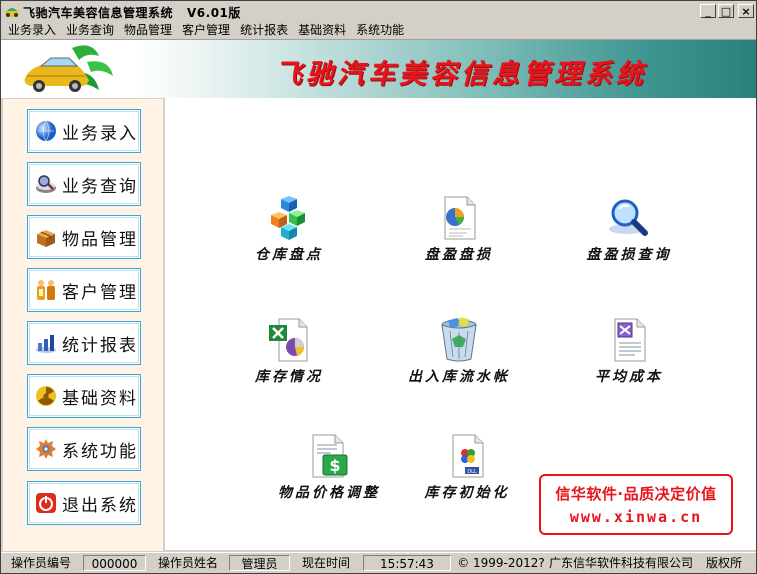  Describe the element at coordinates (148, 30) in the screenshot. I see `menu-goods-management: 物品管理` at that location.